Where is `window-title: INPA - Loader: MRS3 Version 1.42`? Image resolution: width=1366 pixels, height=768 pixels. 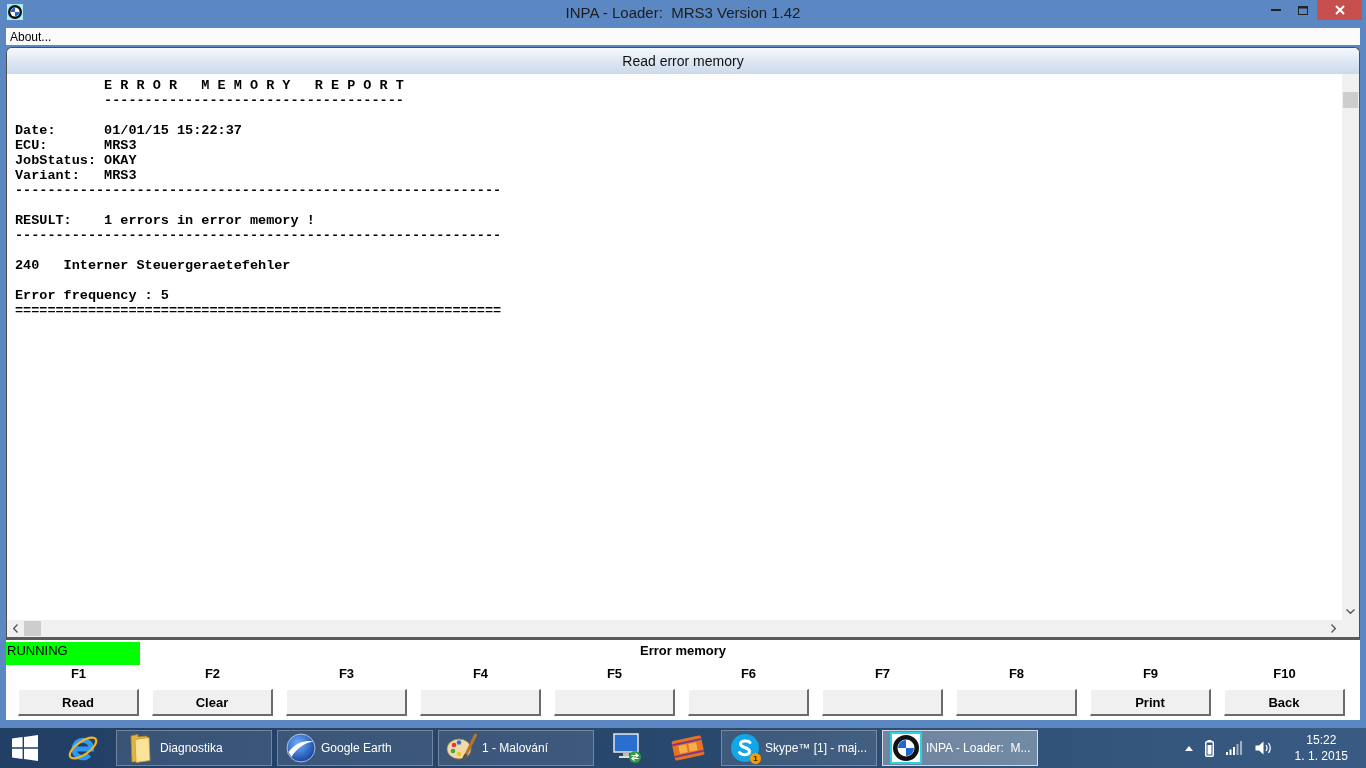
window-title: INPA - Loader: MRS3 Version 1.42 is located at coordinates (683, 12).